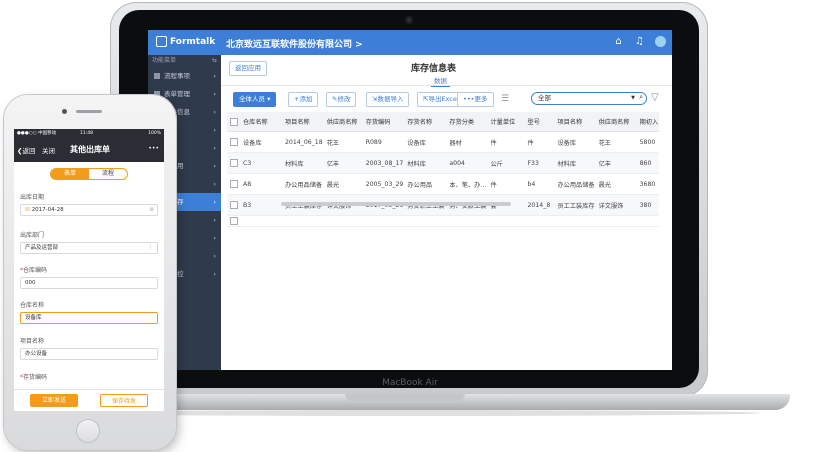 The image size is (815, 452). What do you see at coordinates (70, 174) in the screenshot?
I see `segment-form: 表单` at bounding box center [70, 174].